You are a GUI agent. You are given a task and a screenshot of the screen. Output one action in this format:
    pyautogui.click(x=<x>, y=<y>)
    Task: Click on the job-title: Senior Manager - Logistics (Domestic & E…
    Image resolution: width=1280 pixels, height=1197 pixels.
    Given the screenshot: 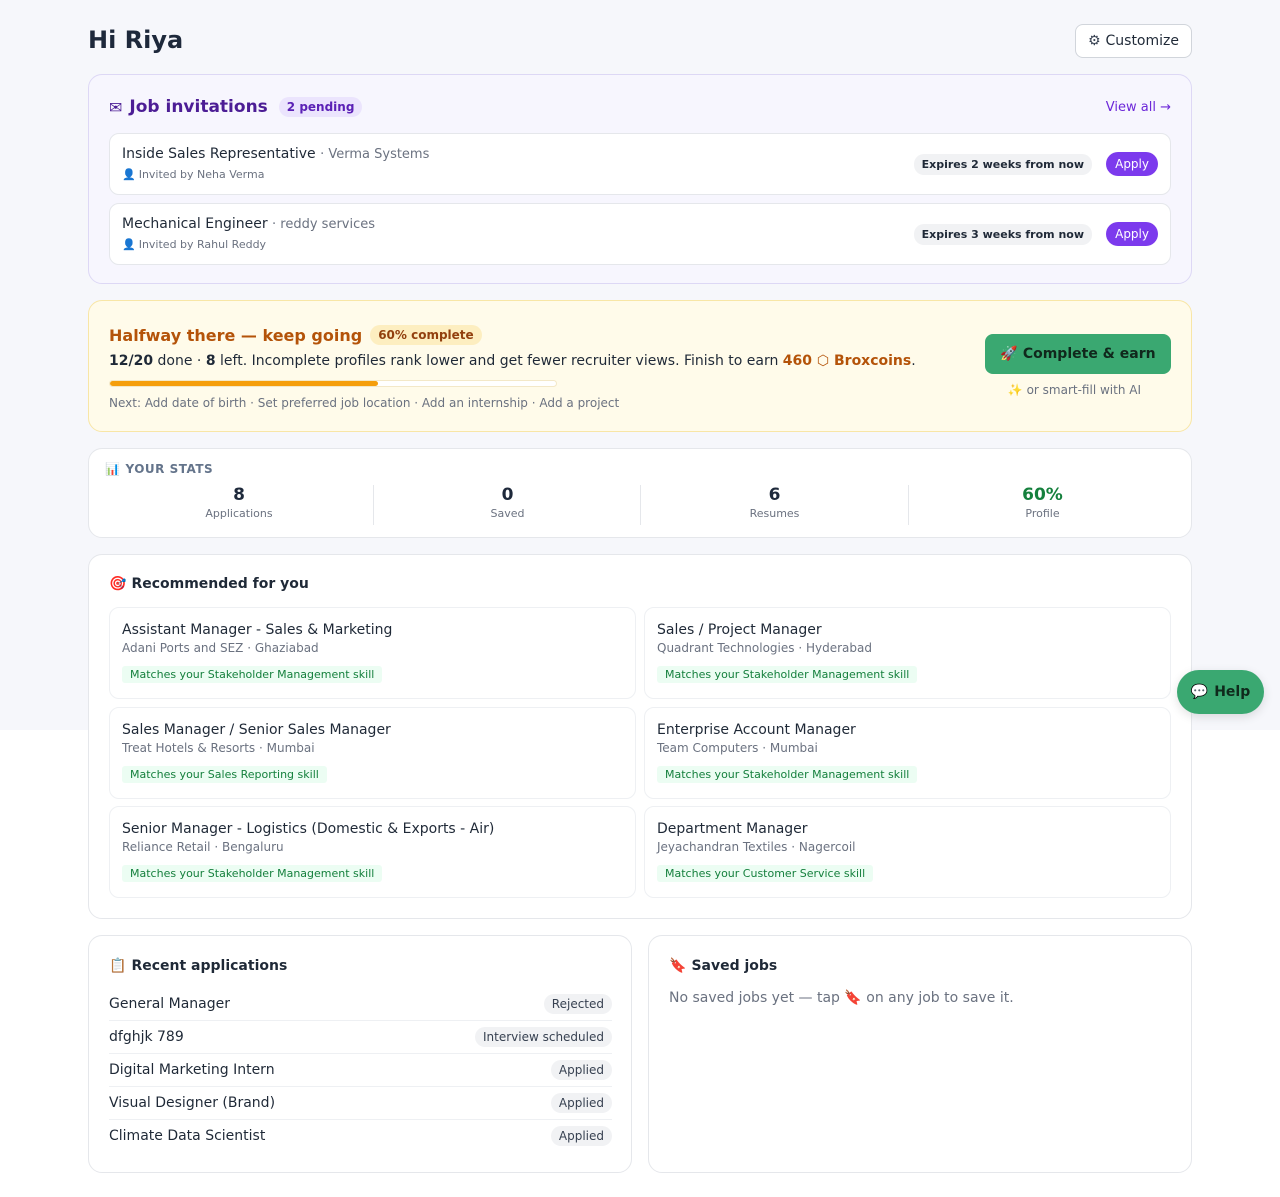 What is the action you would take?
    pyautogui.click(x=308, y=829)
    